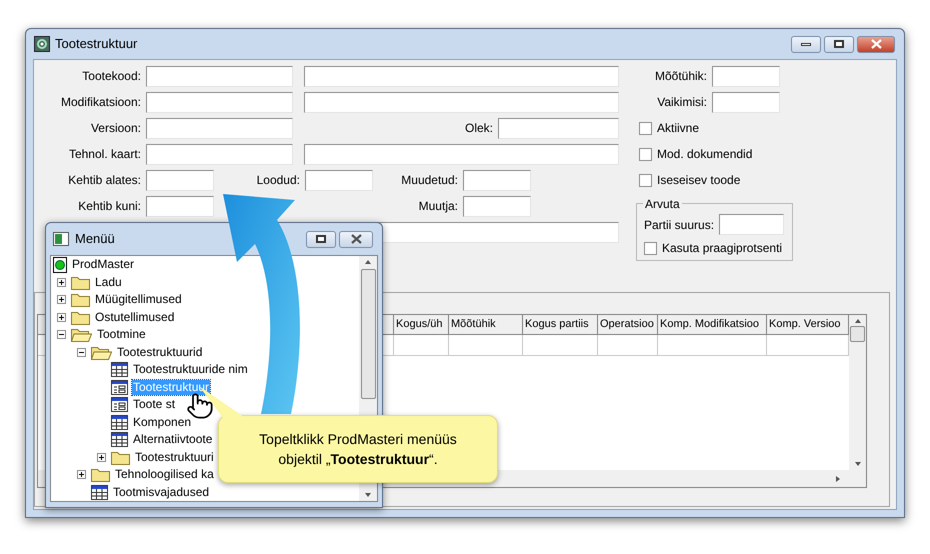 The image size is (930, 554). I want to click on field-label: Kehtib kuni:, so click(109, 206).